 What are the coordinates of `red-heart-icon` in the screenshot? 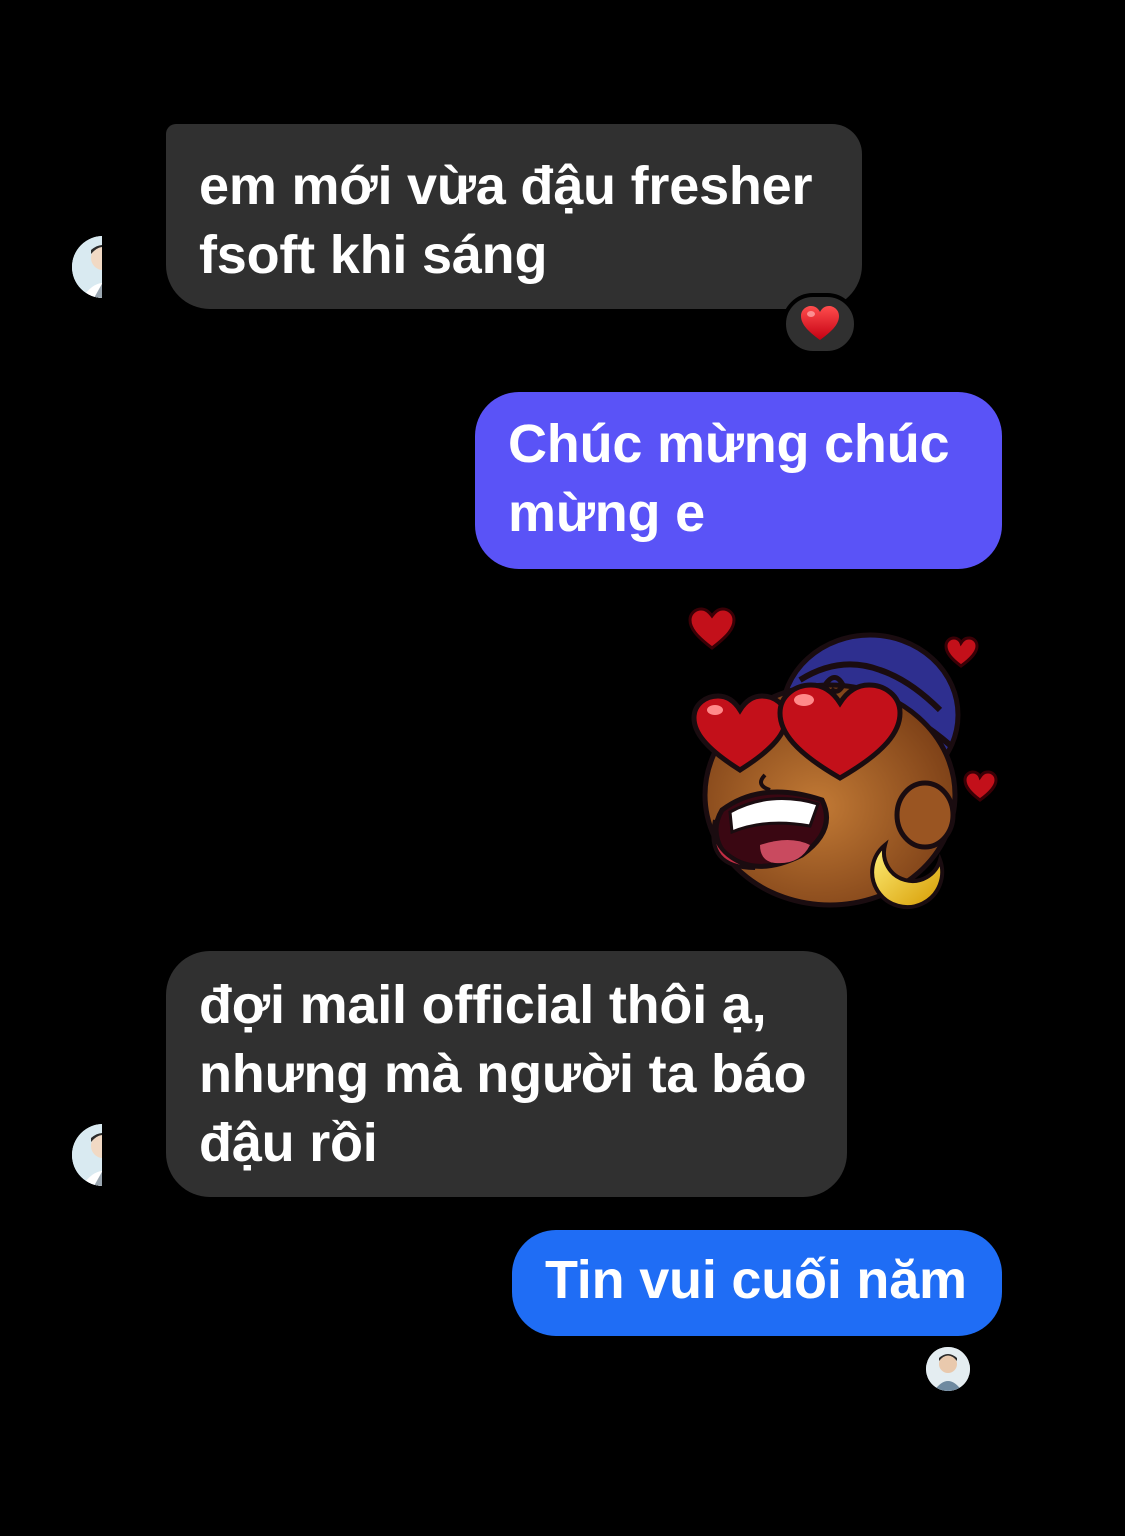 It's located at (820, 323).